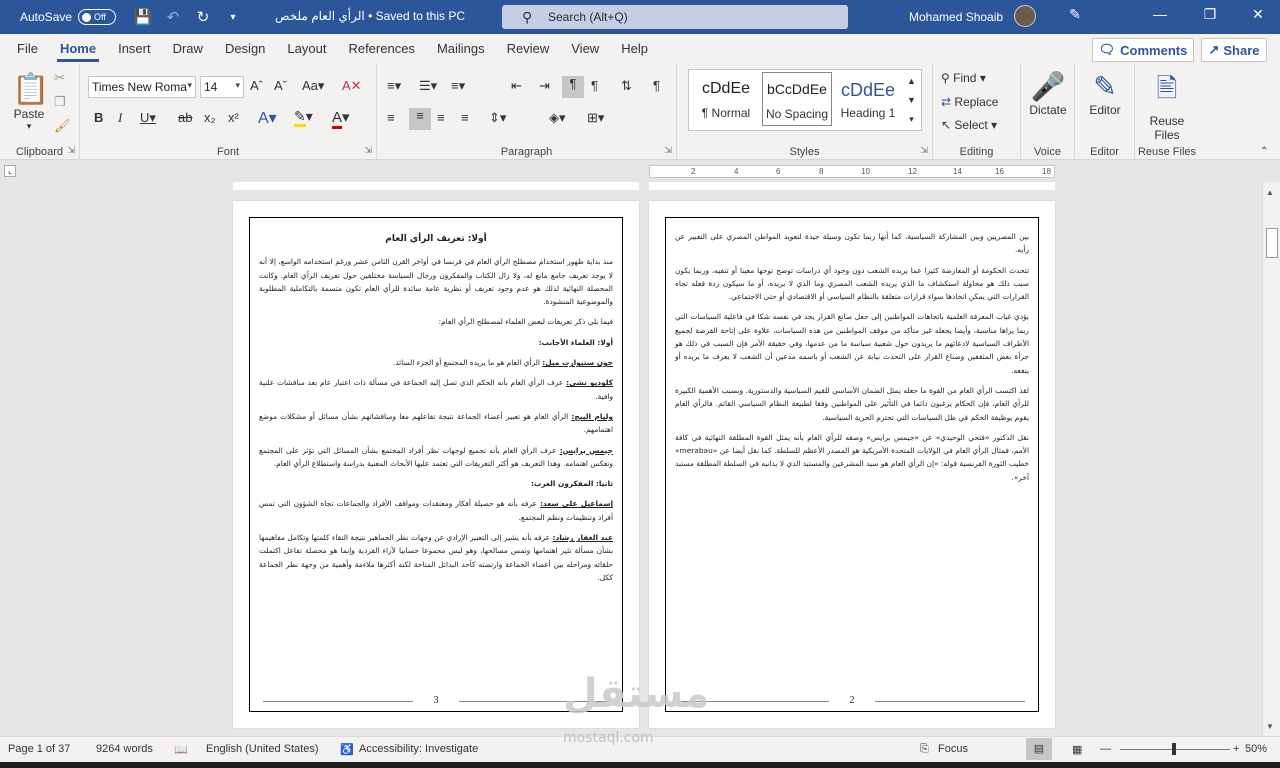 The width and height of the screenshot is (1280, 768). What do you see at coordinates (726, 99) in the screenshot?
I see `style-normal: cDdEe ¶ Normal` at bounding box center [726, 99].